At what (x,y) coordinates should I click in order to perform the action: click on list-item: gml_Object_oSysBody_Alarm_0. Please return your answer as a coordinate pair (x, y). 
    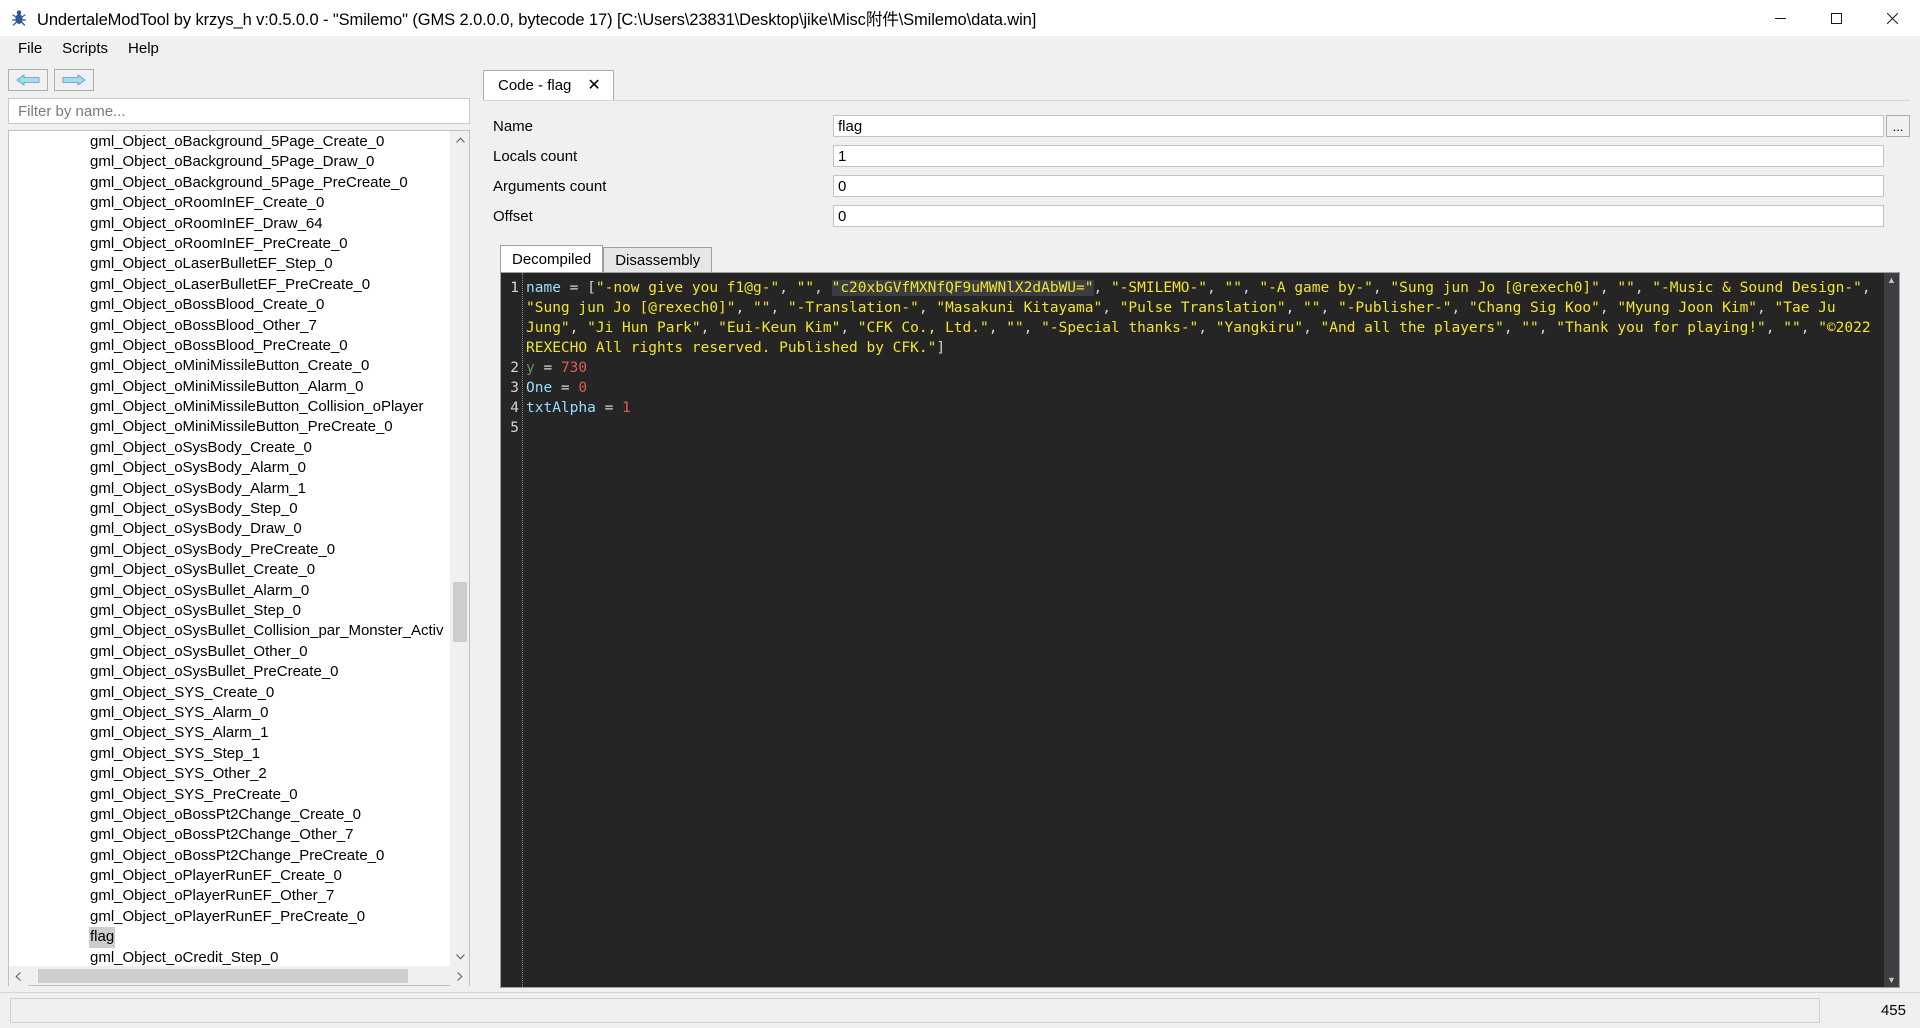
    Looking at the image, I should click on (229, 468).